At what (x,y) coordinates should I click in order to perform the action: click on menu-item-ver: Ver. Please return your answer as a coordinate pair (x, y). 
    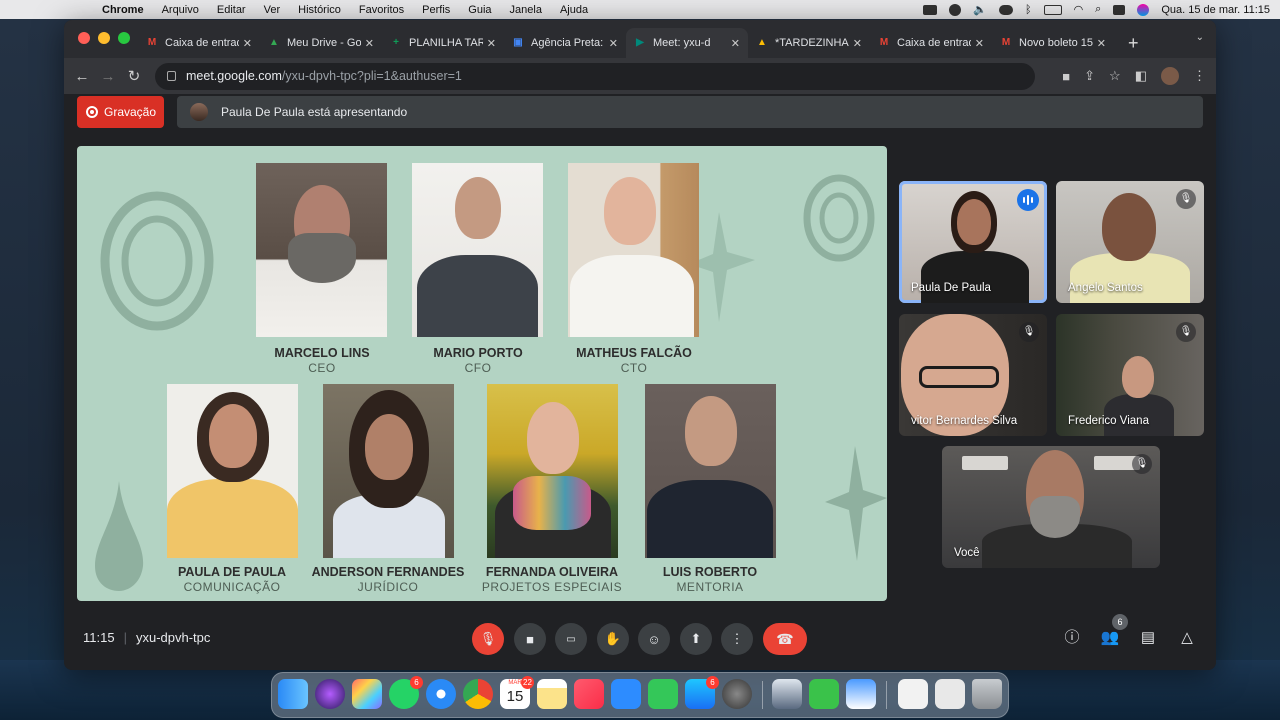
    Looking at the image, I should click on (272, 10).